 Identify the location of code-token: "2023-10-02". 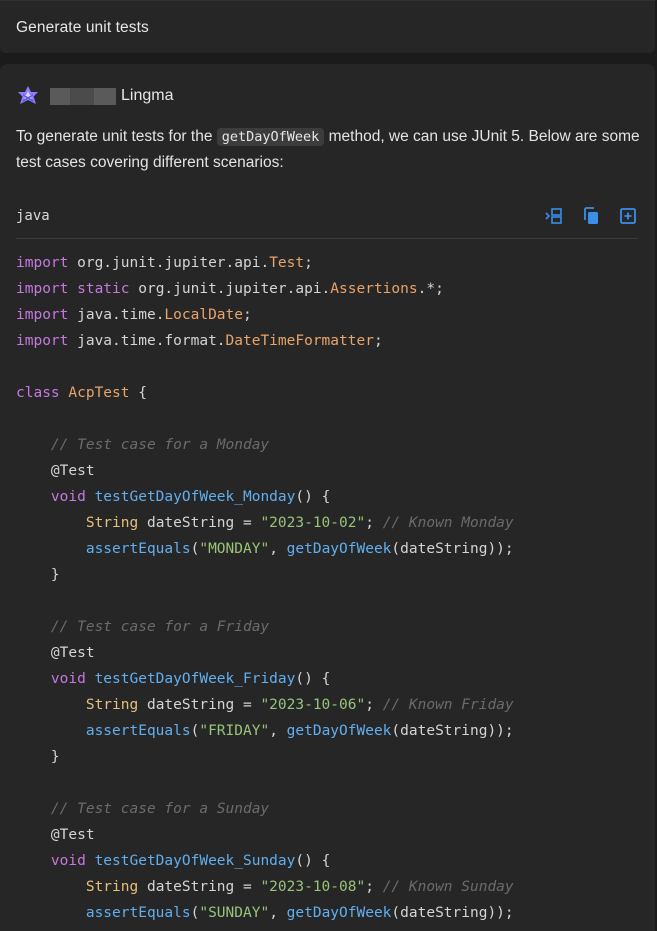
(313, 523).